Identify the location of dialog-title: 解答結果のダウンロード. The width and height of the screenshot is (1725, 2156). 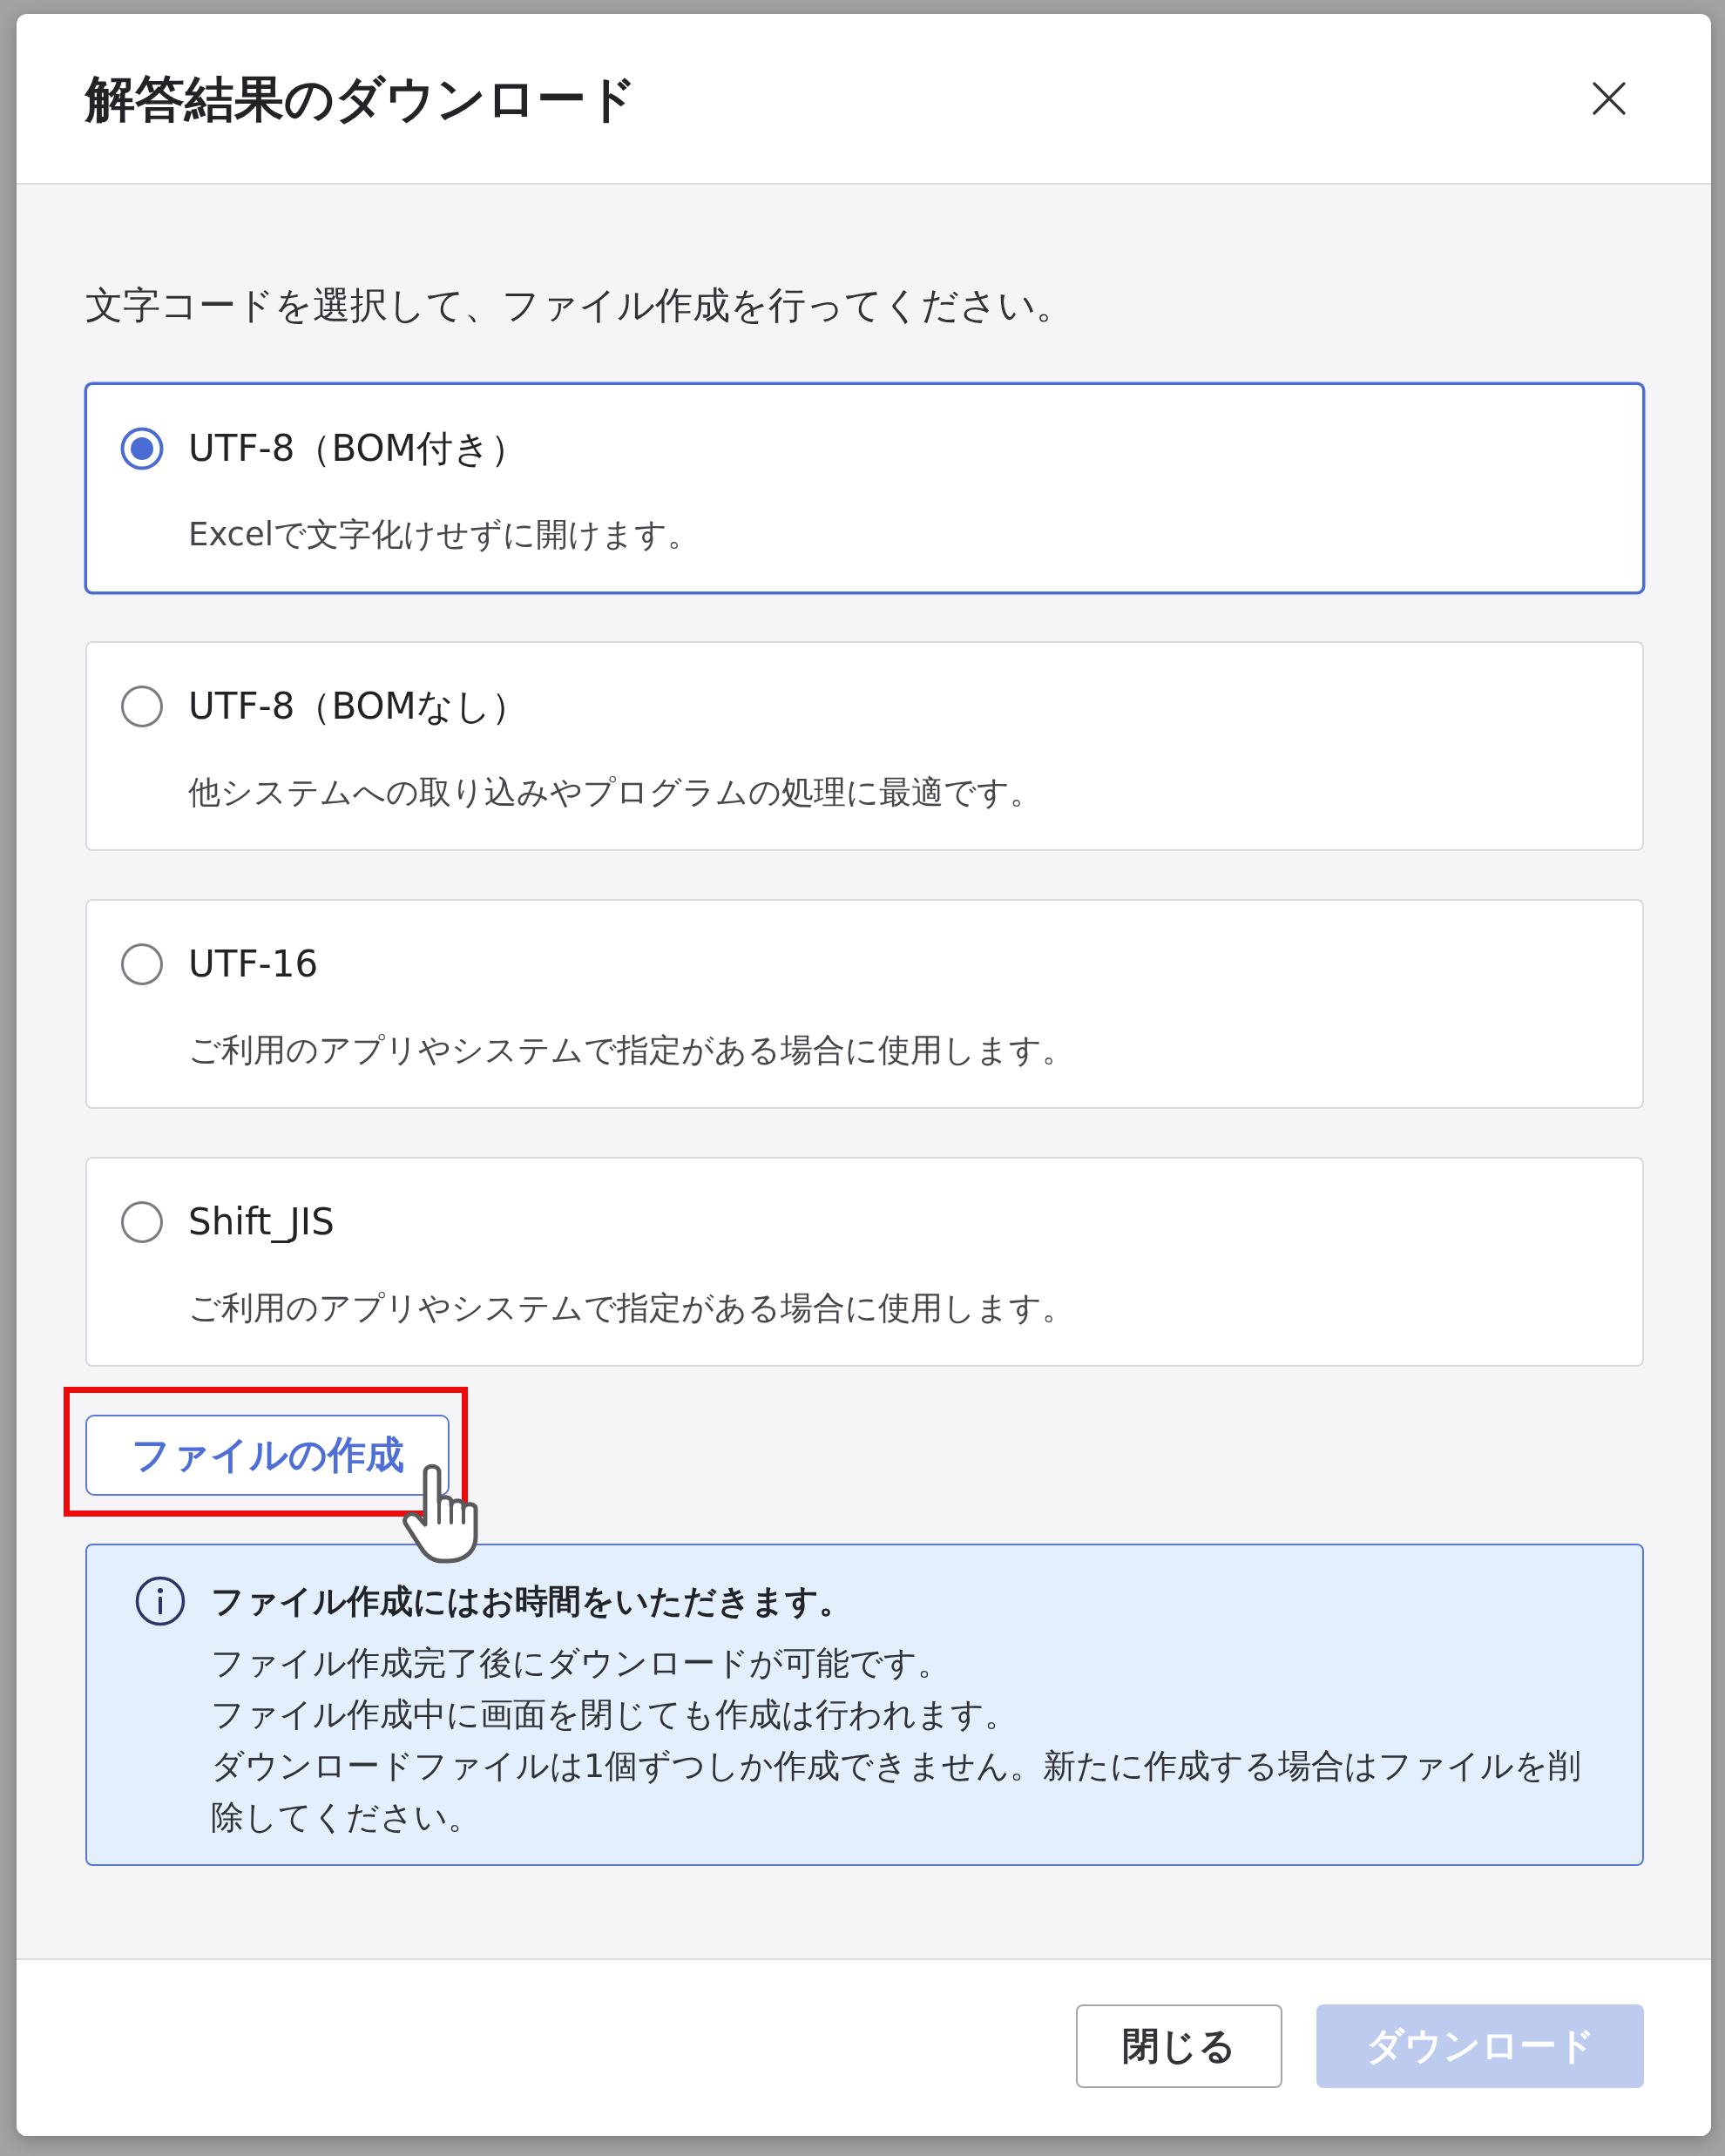
(361, 98).